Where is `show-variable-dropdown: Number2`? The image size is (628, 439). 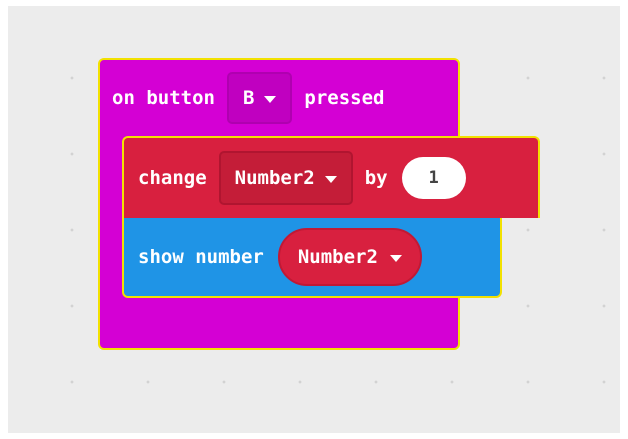
show-variable-dropdown: Number2 is located at coordinates (349, 257).